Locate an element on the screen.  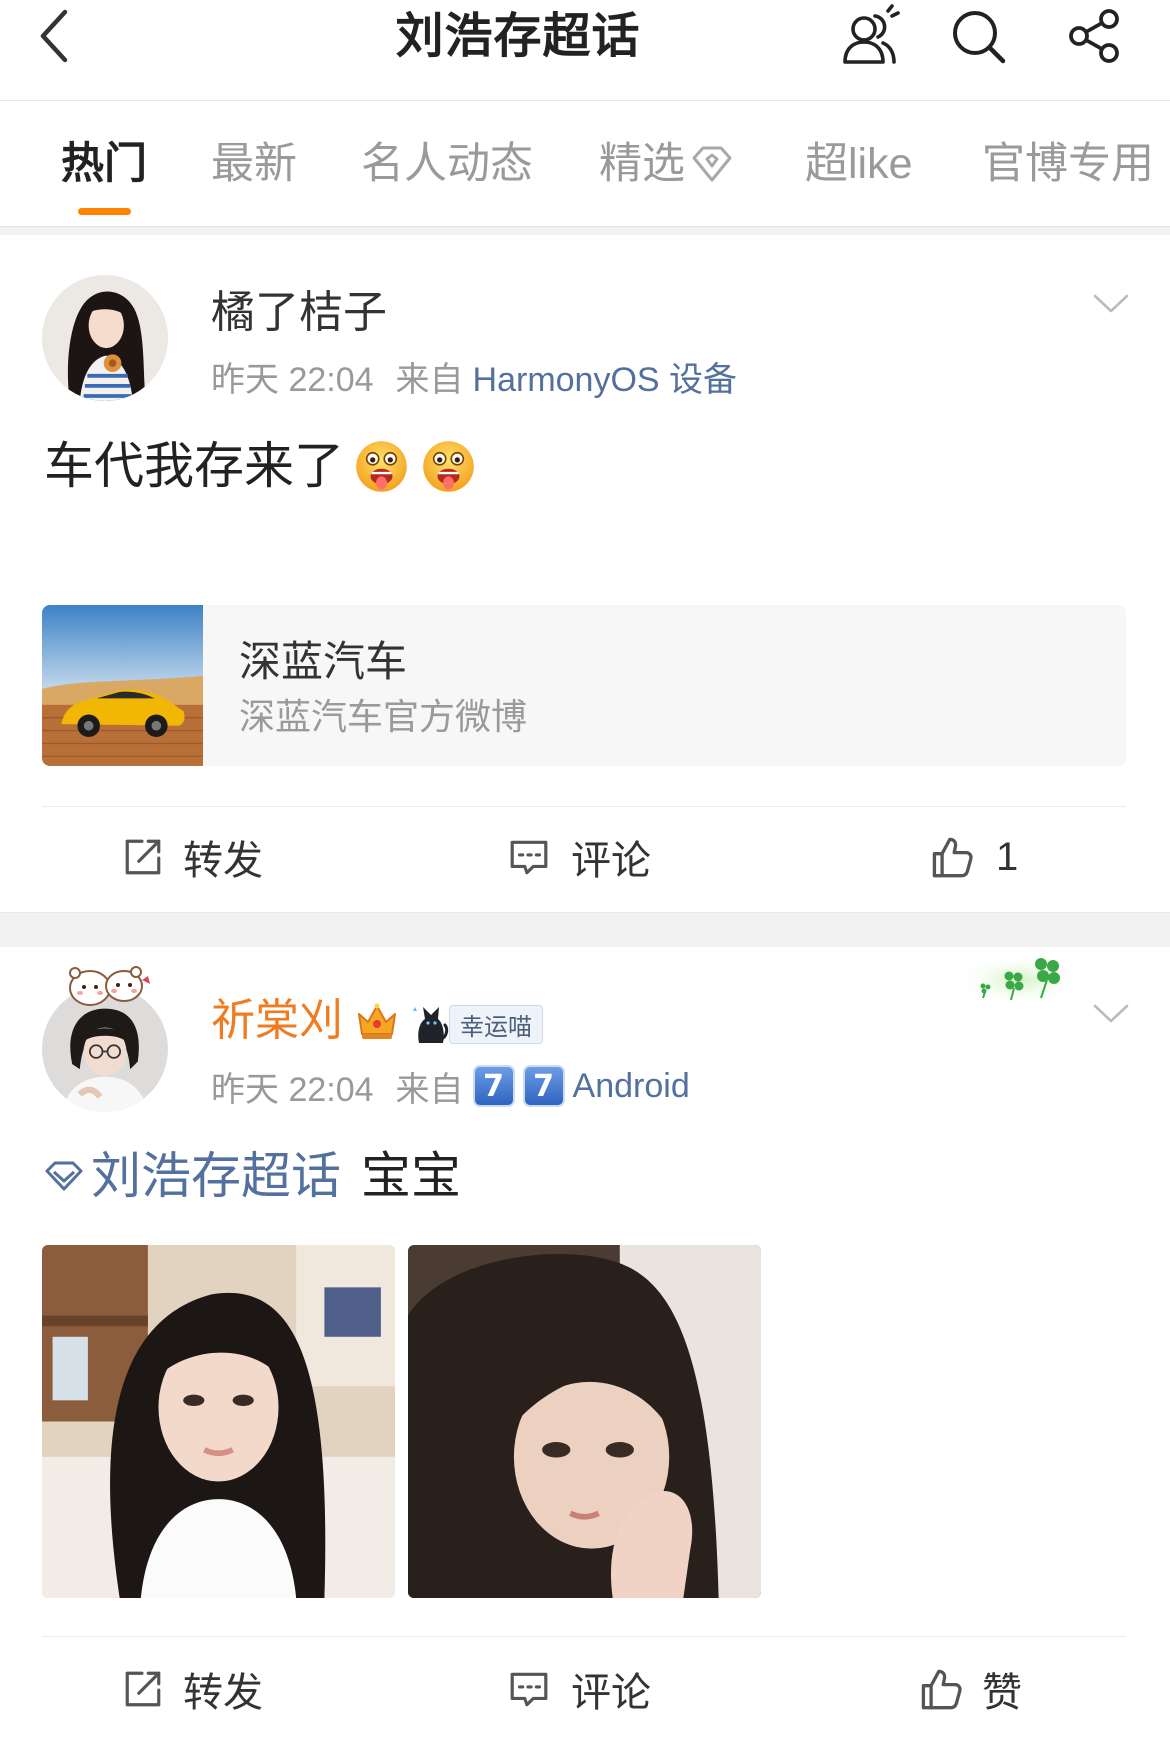
header-divider is located at coordinates (585, 100).